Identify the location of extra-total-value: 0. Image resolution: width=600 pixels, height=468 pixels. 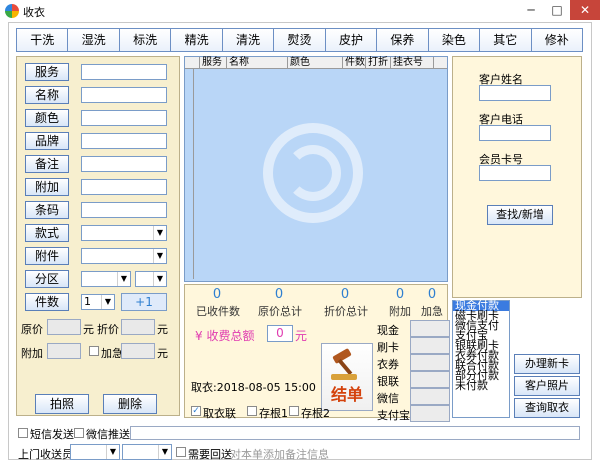
(400, 294).